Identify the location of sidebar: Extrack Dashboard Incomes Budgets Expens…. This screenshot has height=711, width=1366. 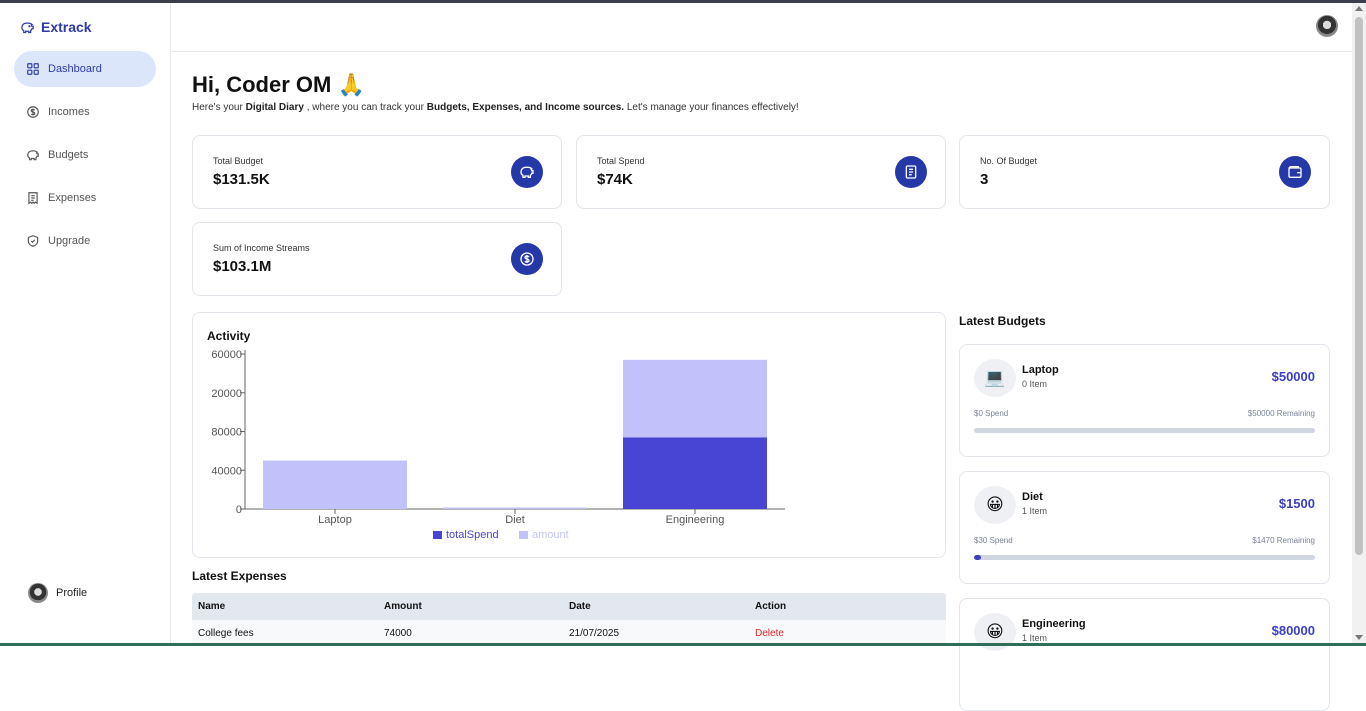
(85, 323).